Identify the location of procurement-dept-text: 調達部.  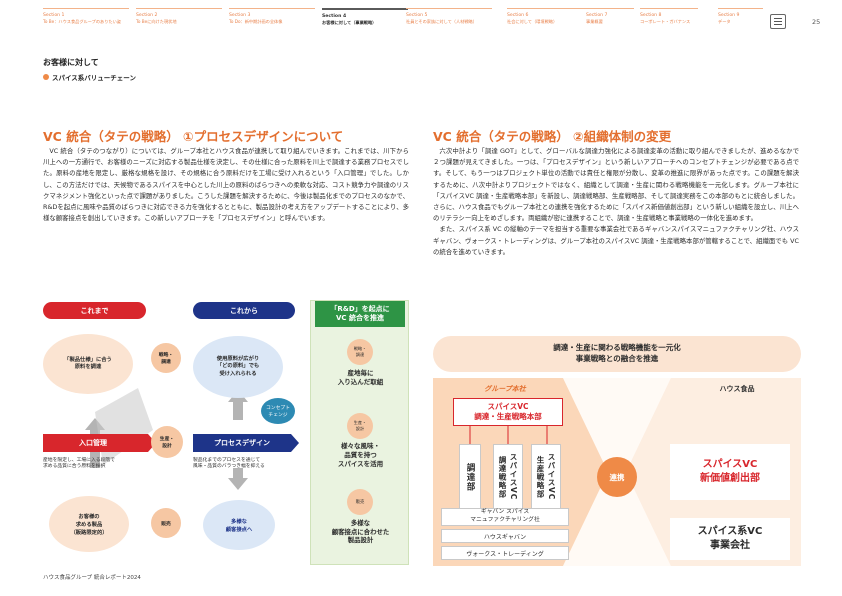
(470, 477).